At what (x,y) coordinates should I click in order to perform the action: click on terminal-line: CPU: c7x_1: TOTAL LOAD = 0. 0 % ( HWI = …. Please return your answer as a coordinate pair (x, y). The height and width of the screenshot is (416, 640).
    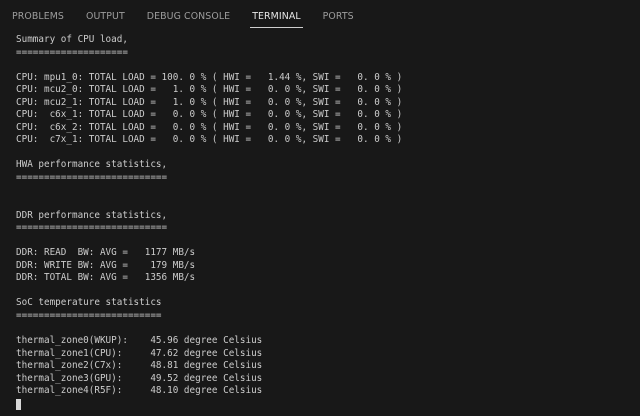
    Looking at the image, I should click on (209, 140).